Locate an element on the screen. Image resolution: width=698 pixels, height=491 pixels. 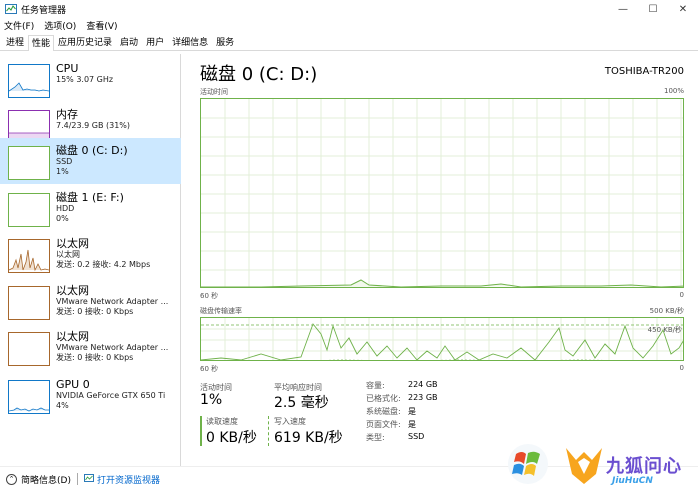
system-disk-label: 系统磁盘: is located at coordinates (383, 411).